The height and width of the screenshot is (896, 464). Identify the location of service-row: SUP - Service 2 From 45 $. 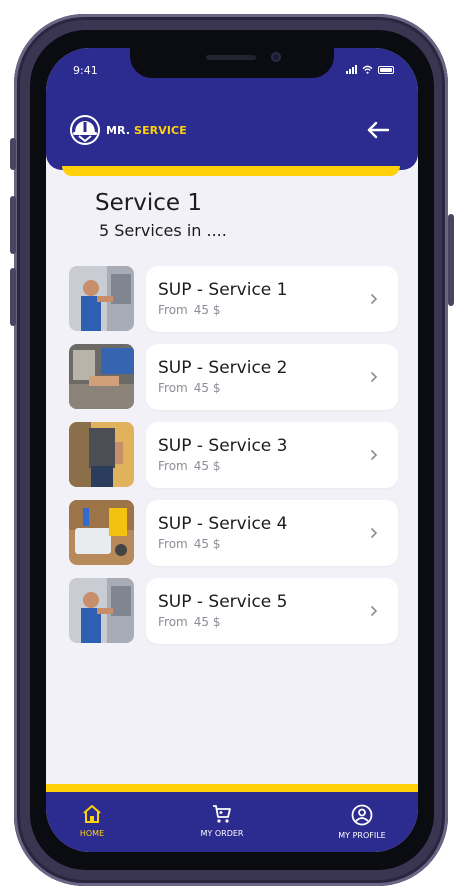
(232, 377).